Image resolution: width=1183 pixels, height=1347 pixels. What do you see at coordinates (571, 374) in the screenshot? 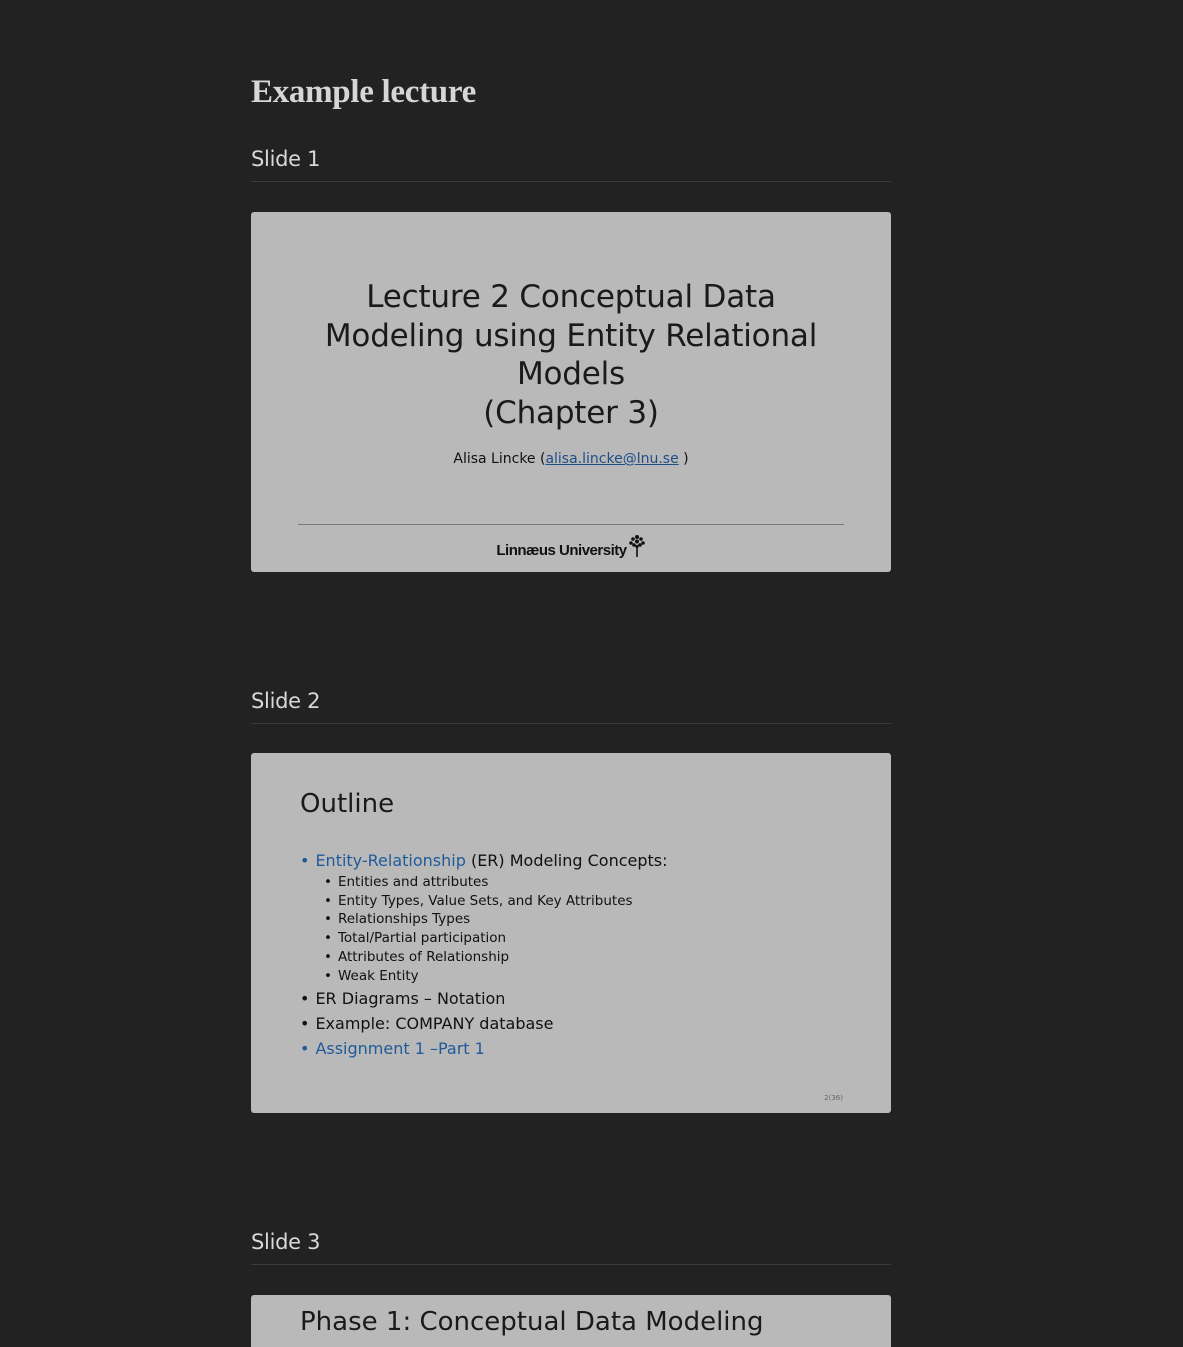
I see `slide-1-title-line: Models` at bounding box center [571, 374].